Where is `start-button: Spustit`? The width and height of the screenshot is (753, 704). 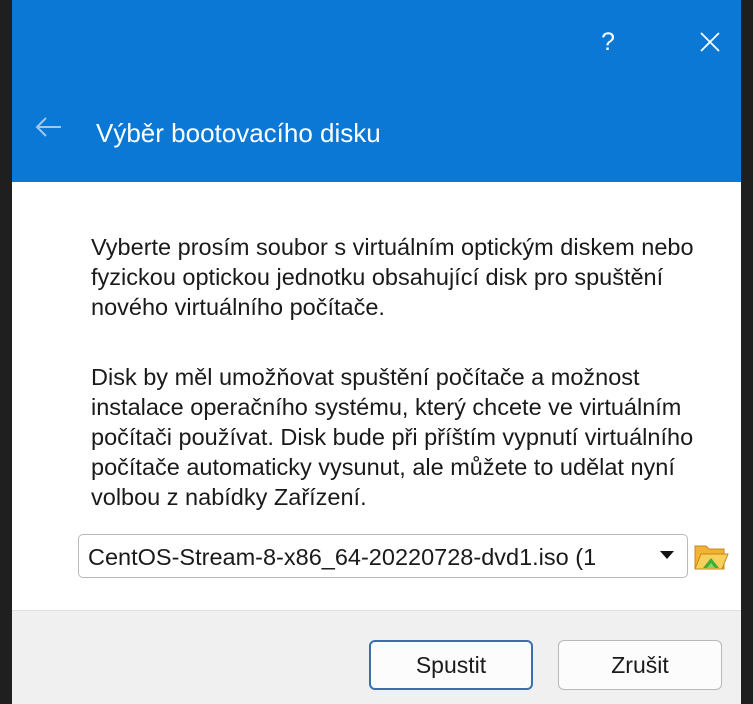 start-button: Spustit is located at coordinates (451, 665).